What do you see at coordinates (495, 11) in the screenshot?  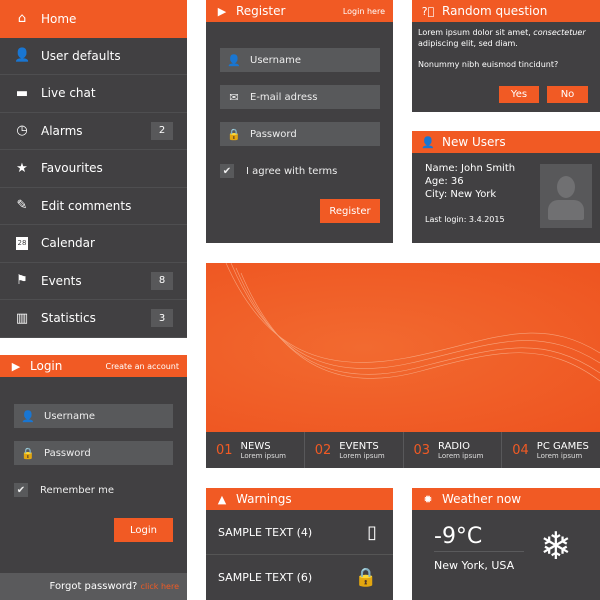 I see `question-title: Random question` at bounding box center [495, 11].